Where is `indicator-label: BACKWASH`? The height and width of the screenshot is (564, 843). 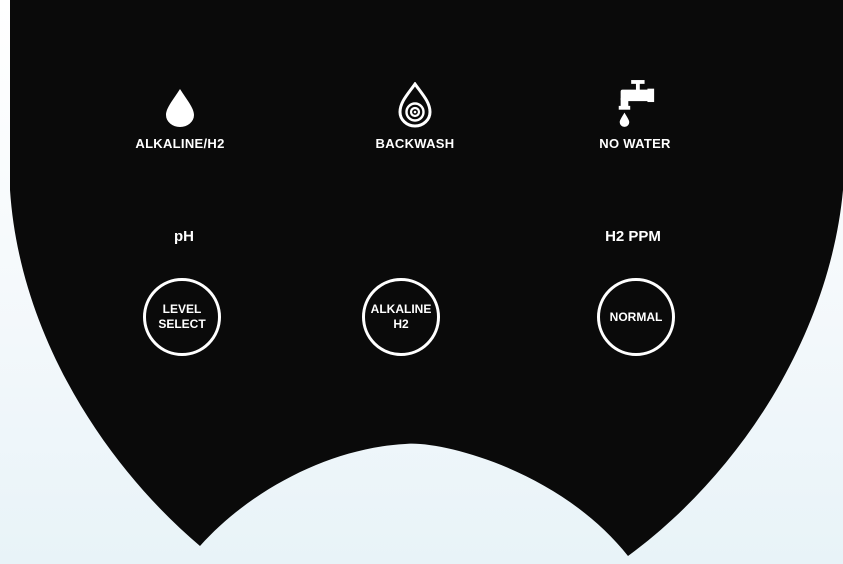 indicator-label: BACKWASH is located at coordinates (415, 143).